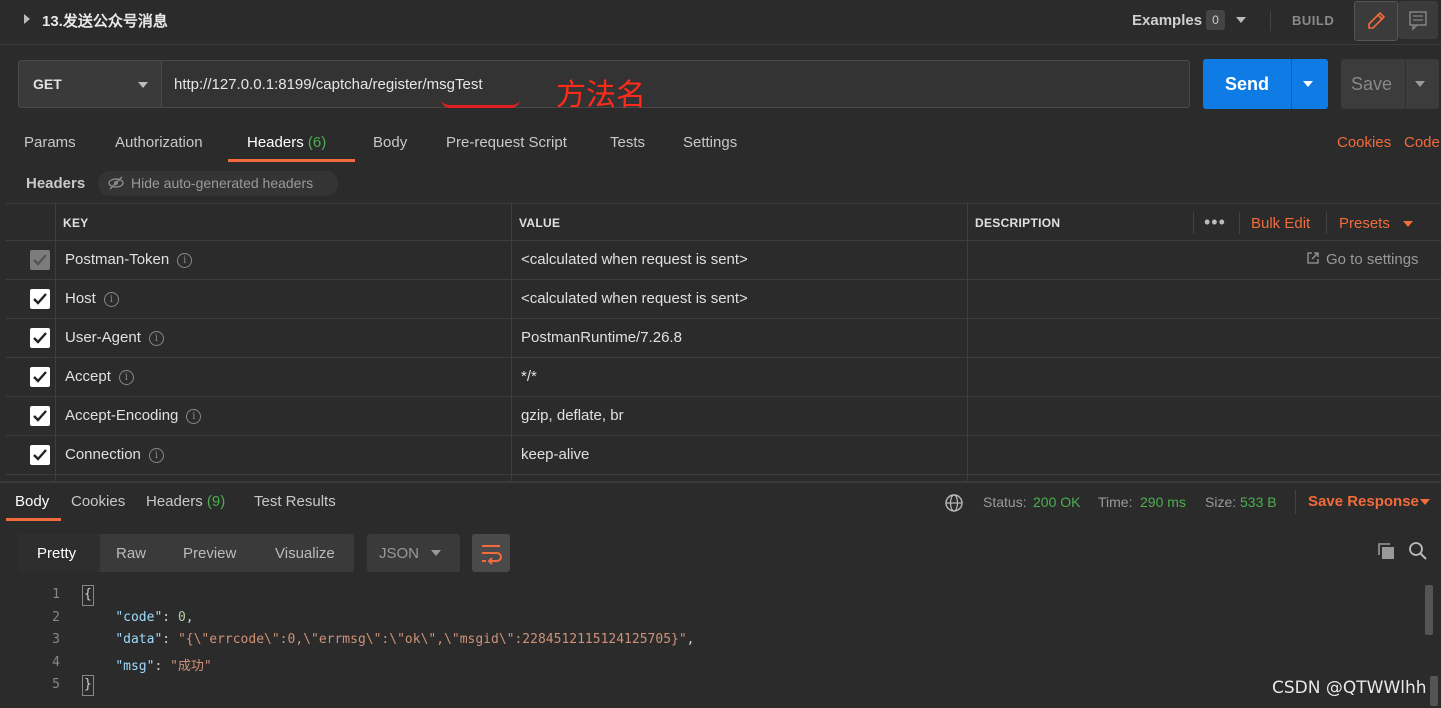 This screenshot has width=1441, height=708. Describe the element at coordinates (1163, 502) in the screenshot. I see `time-value: 290 ms` at that location.